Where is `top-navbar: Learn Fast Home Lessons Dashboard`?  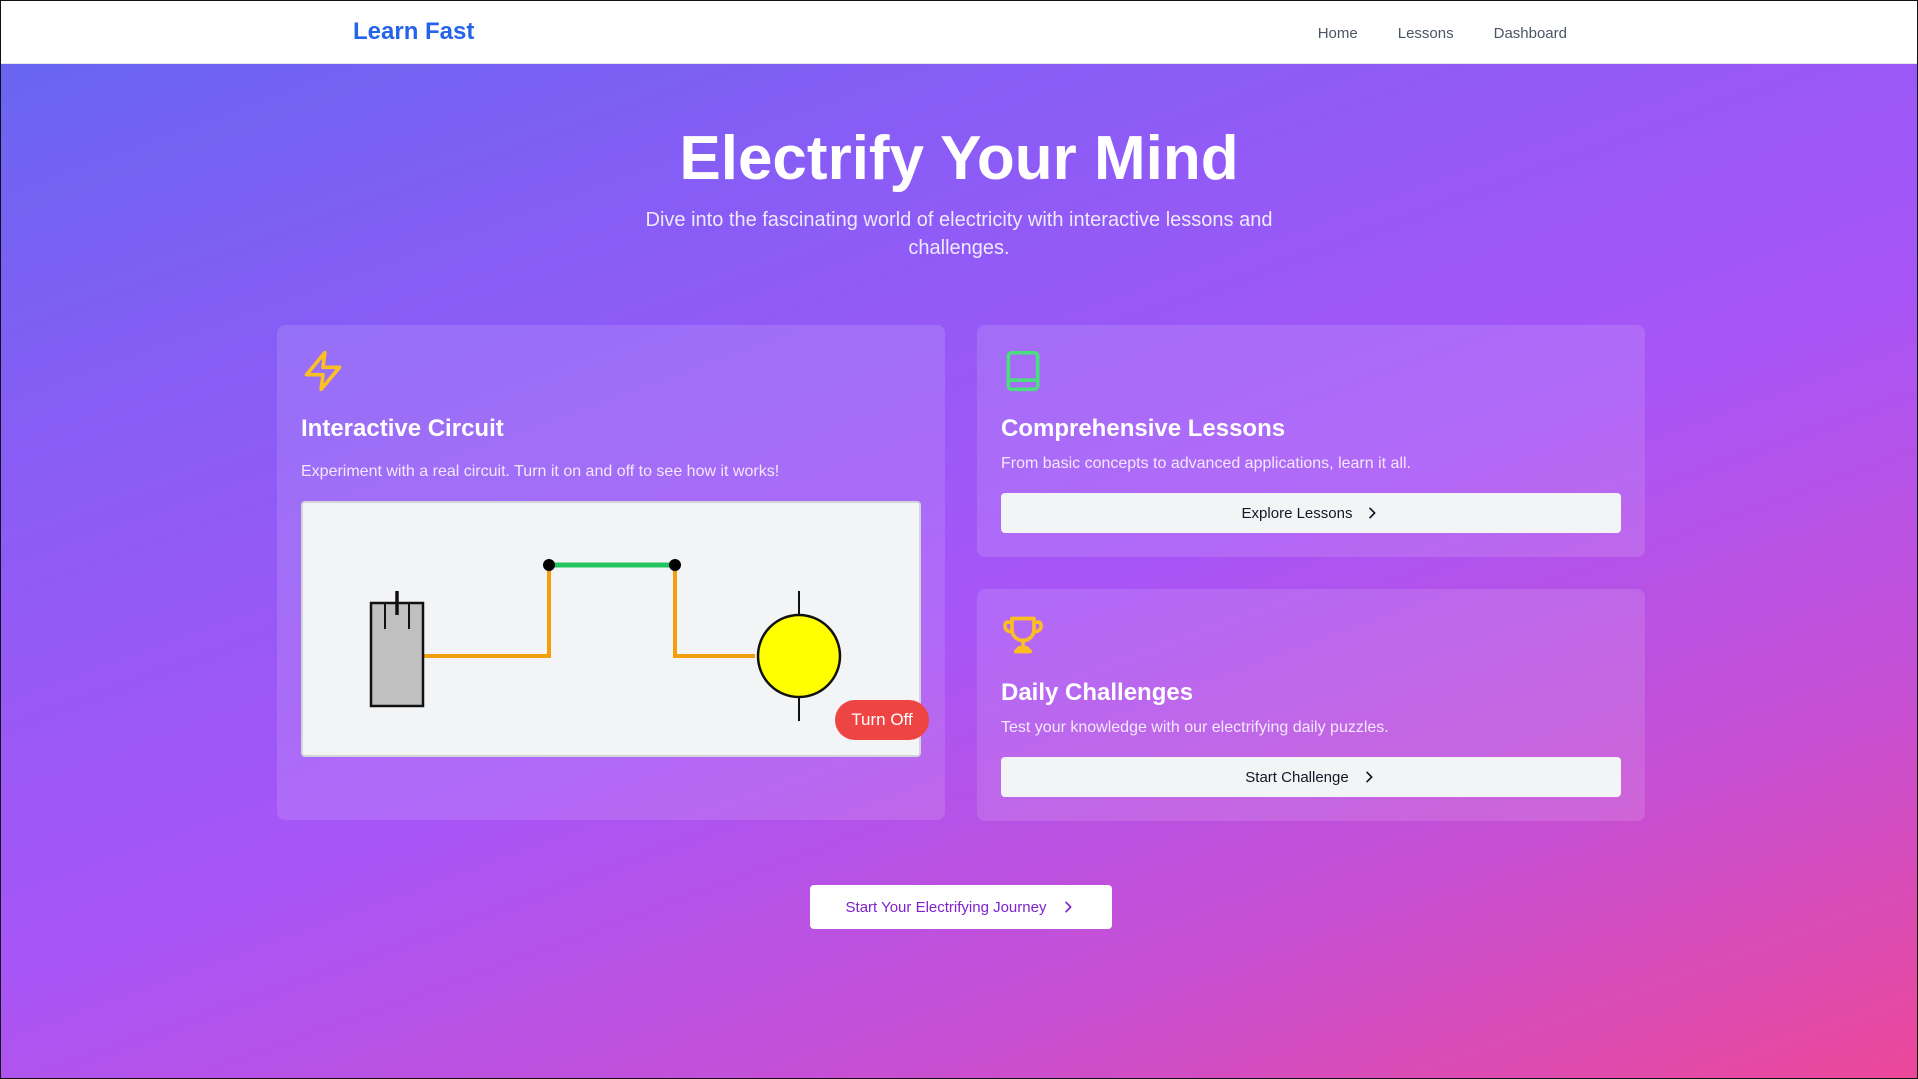
top-navbar: Learn Fast Home Lessons Dashboard is located at coordinates (959, 32).